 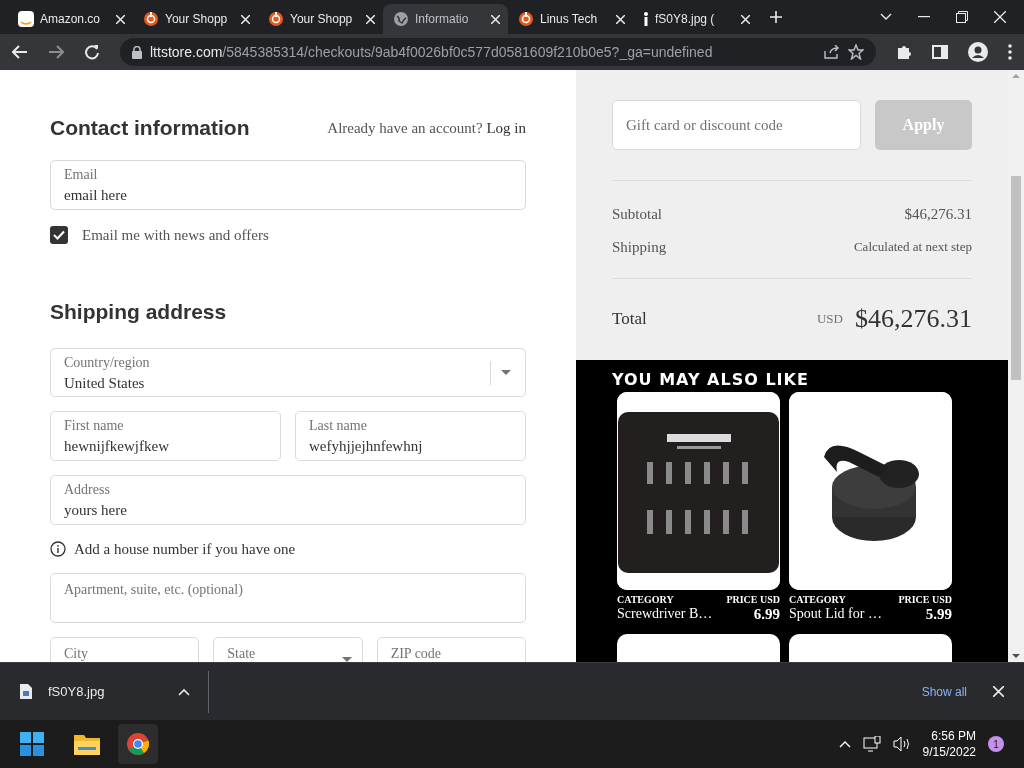 What do you see at coordinates (629, 318) in the screenshot?
I see `total-label: Total` at bounding box center [629, 318].